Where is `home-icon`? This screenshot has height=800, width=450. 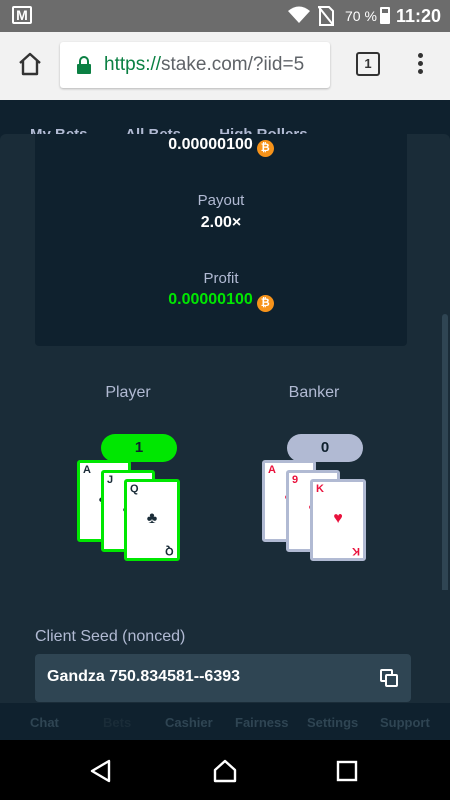
home-icon is located at coordinates (30, 64).